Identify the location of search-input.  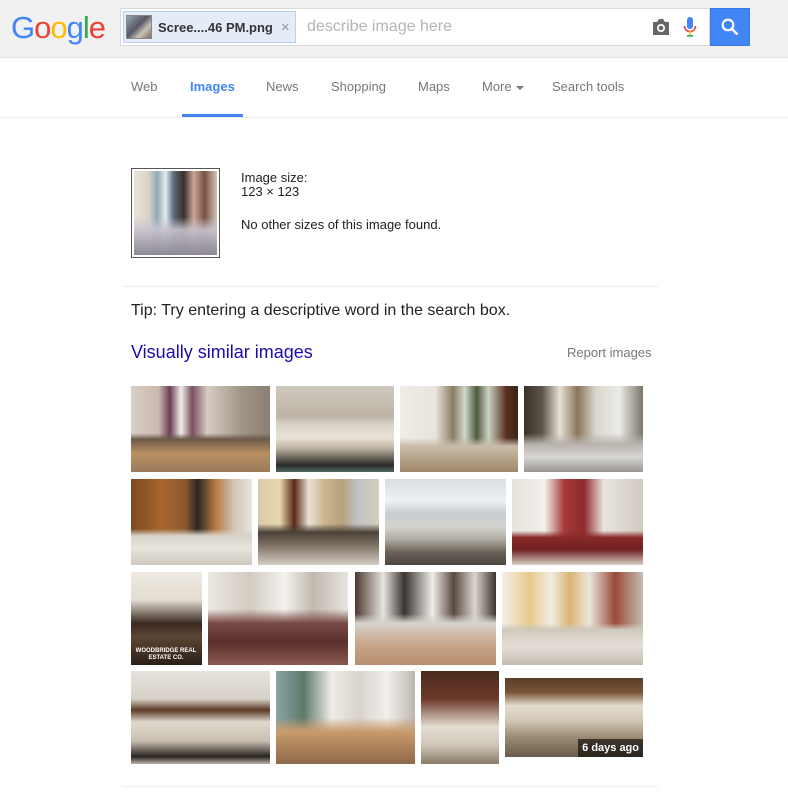
(472, 27).